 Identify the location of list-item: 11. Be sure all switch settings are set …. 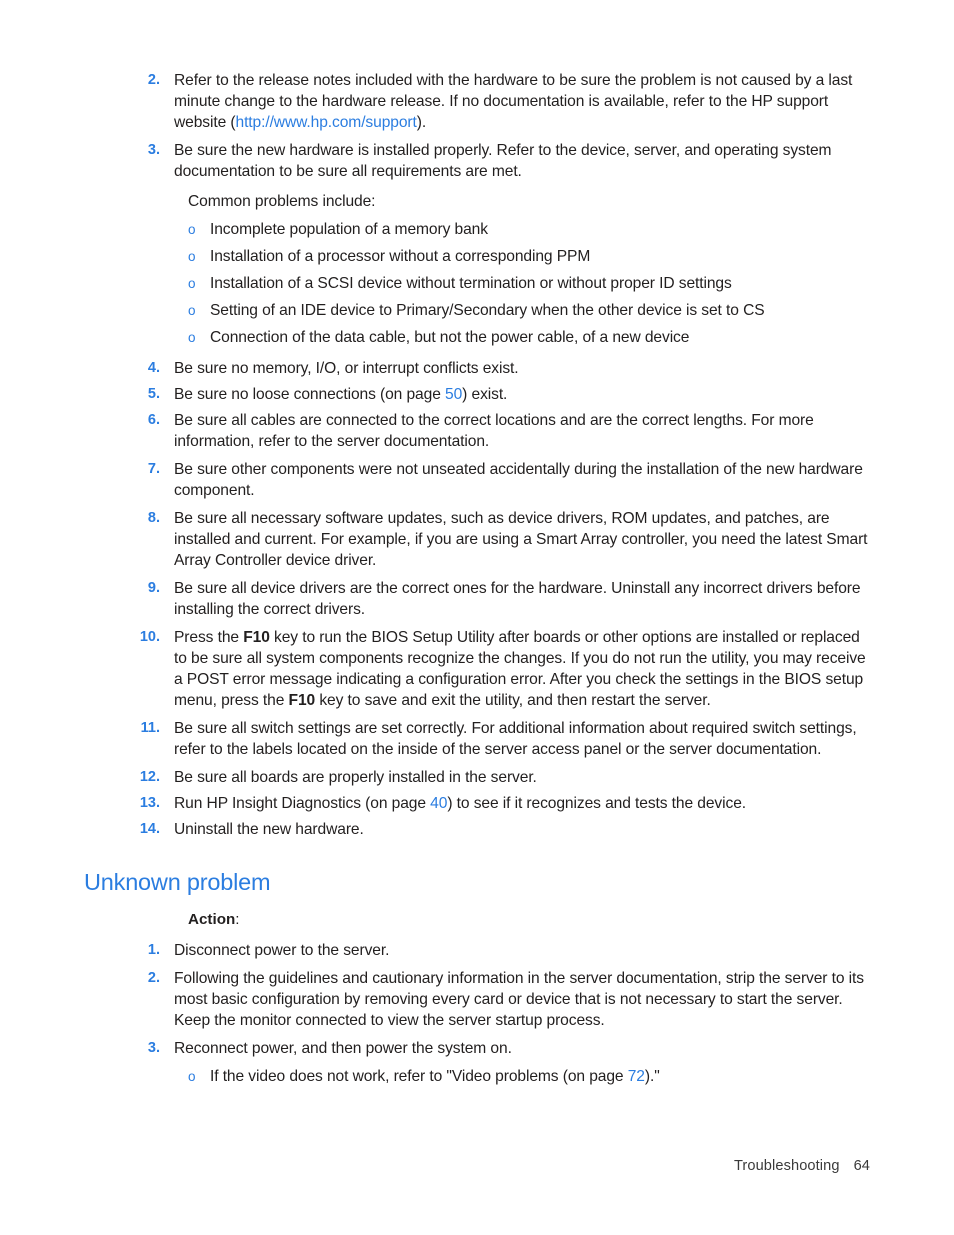
(477, 739).